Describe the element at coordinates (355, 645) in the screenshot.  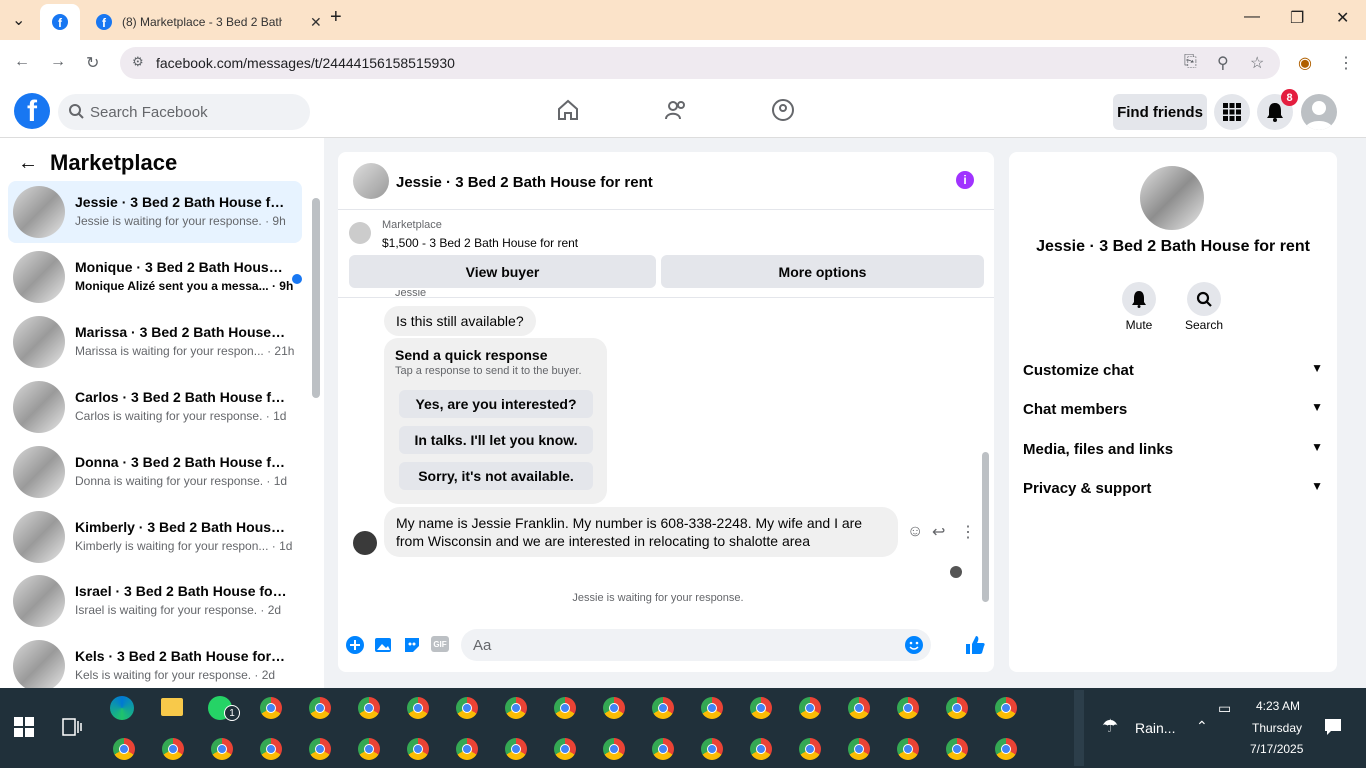
I see `plus-circle-icon` at that location.